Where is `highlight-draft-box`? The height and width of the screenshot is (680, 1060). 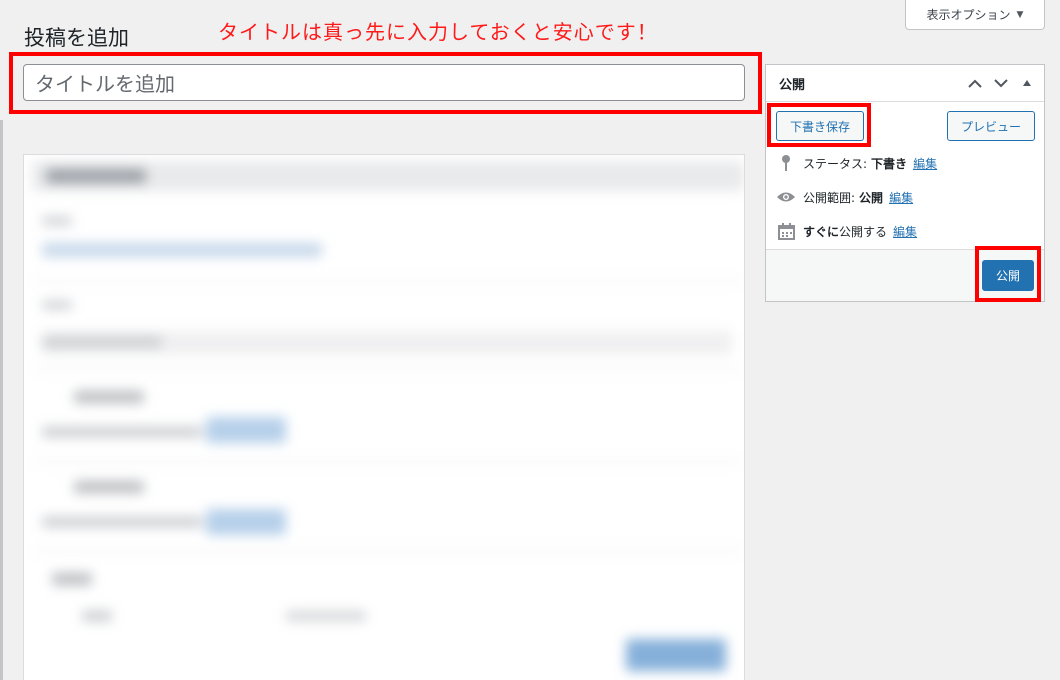
highlight-draft-box is located at coordinates (819, 125).